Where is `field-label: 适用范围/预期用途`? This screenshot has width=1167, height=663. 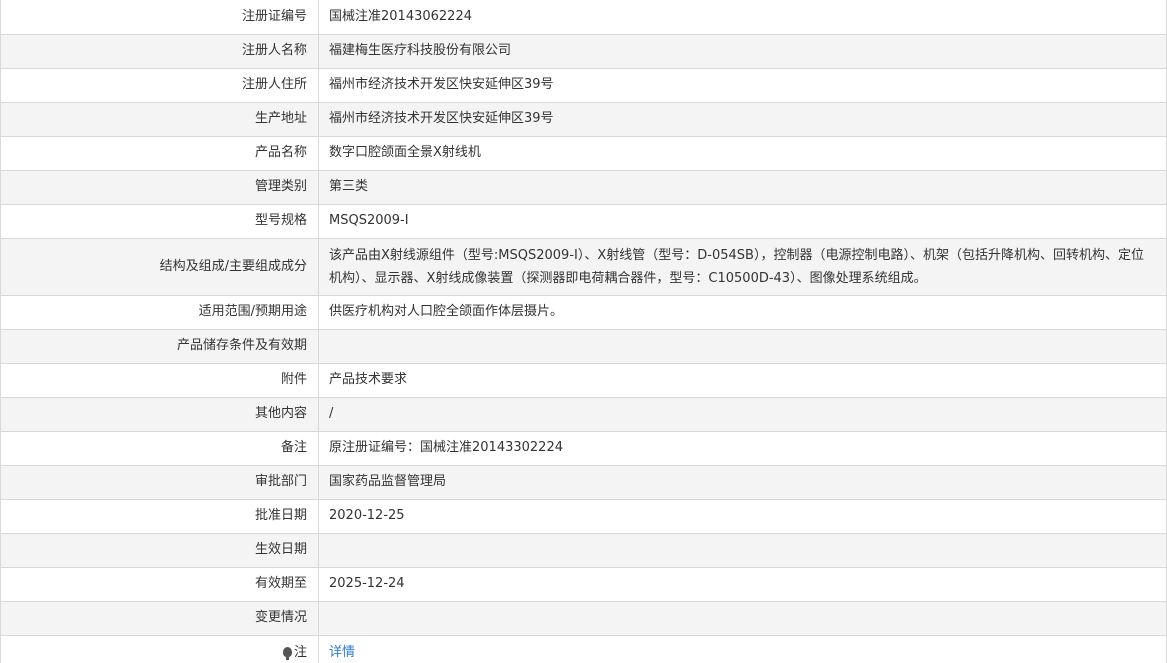 field-label: 适用范围/预期用途 is located at coordinates (159, 312).